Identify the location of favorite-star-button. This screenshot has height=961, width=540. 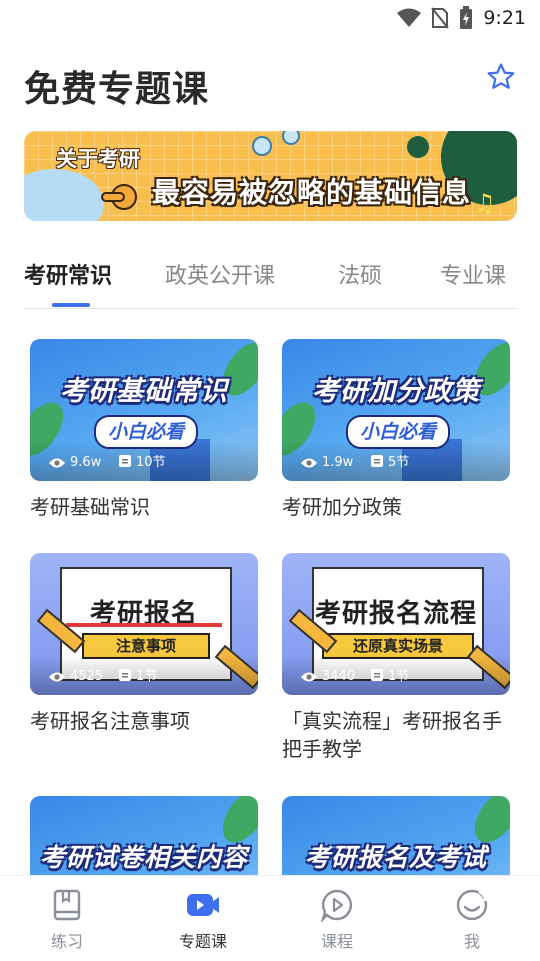
(501, 77).